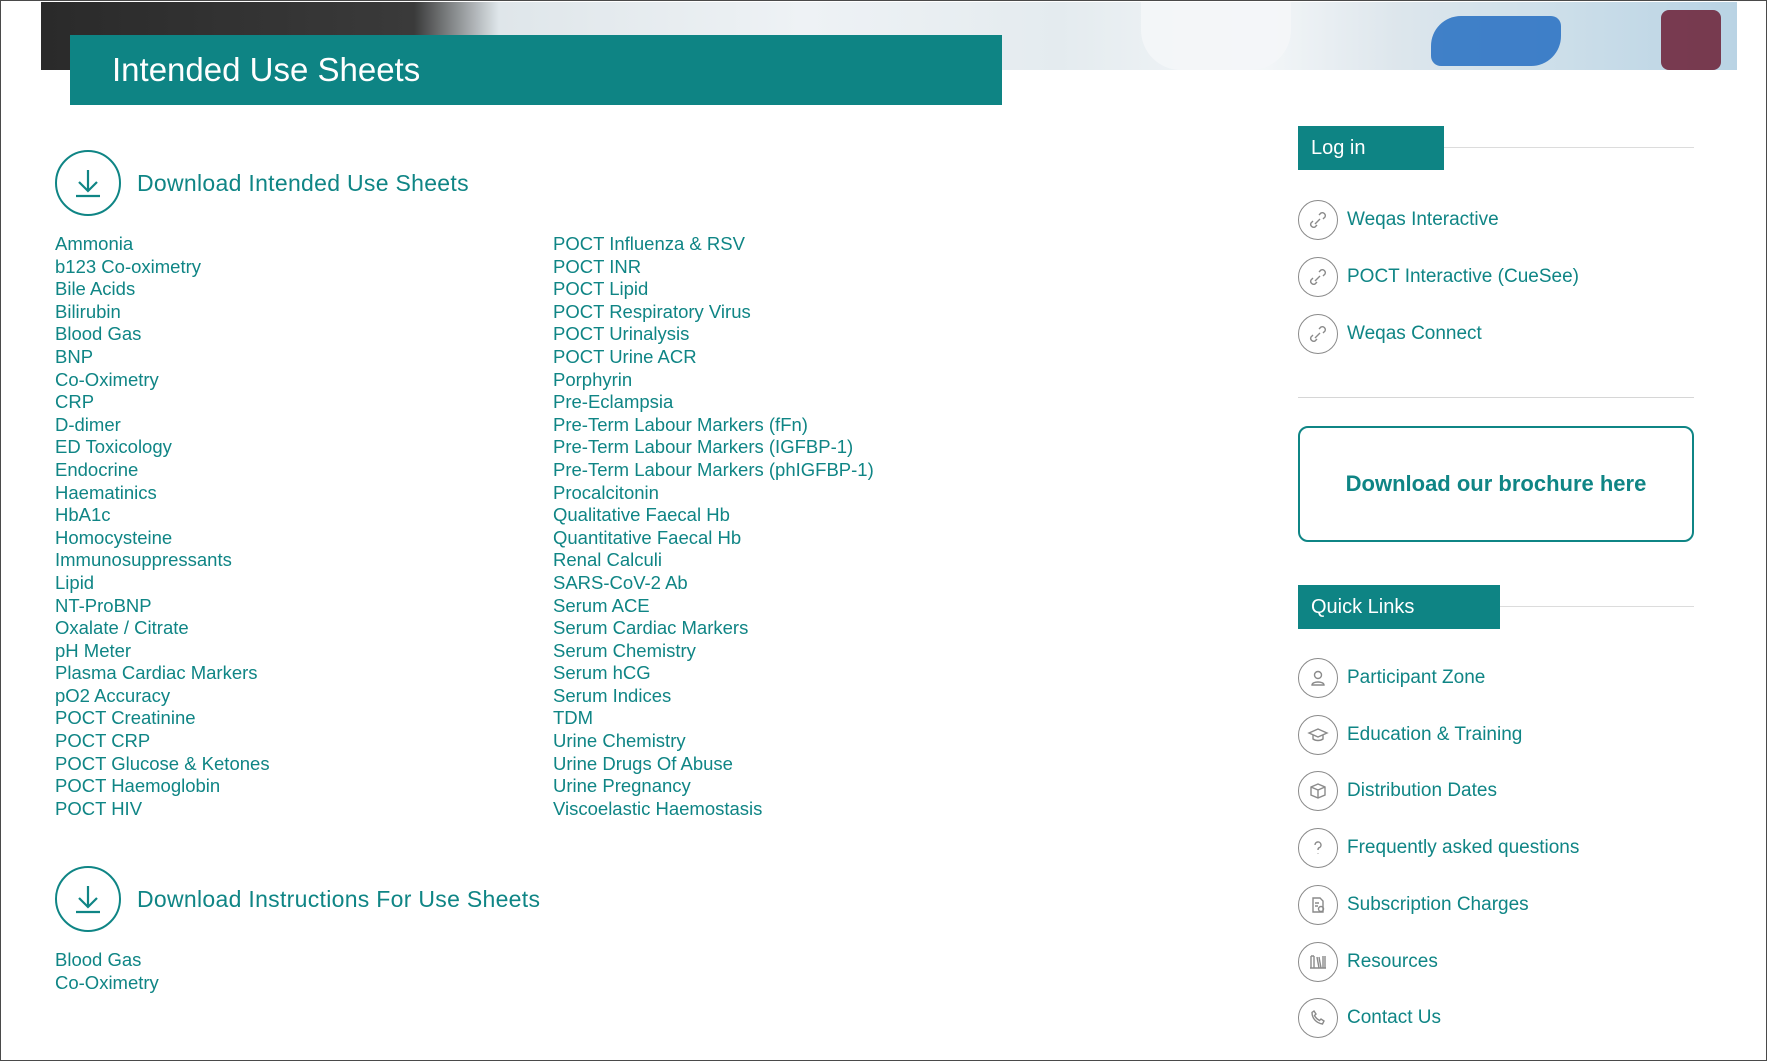 Image resolution: width=1767 pixels, height=1061 pixels. What do you see at coordinates (713, 267) in the screenshot?
I see `sheet-link: POCT INR` at bounding box center [713, 267].